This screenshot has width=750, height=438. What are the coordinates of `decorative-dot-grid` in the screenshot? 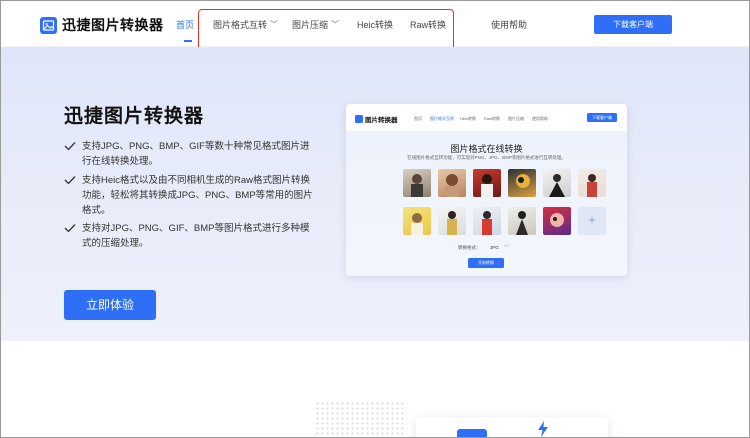 It's located at (361, 419).